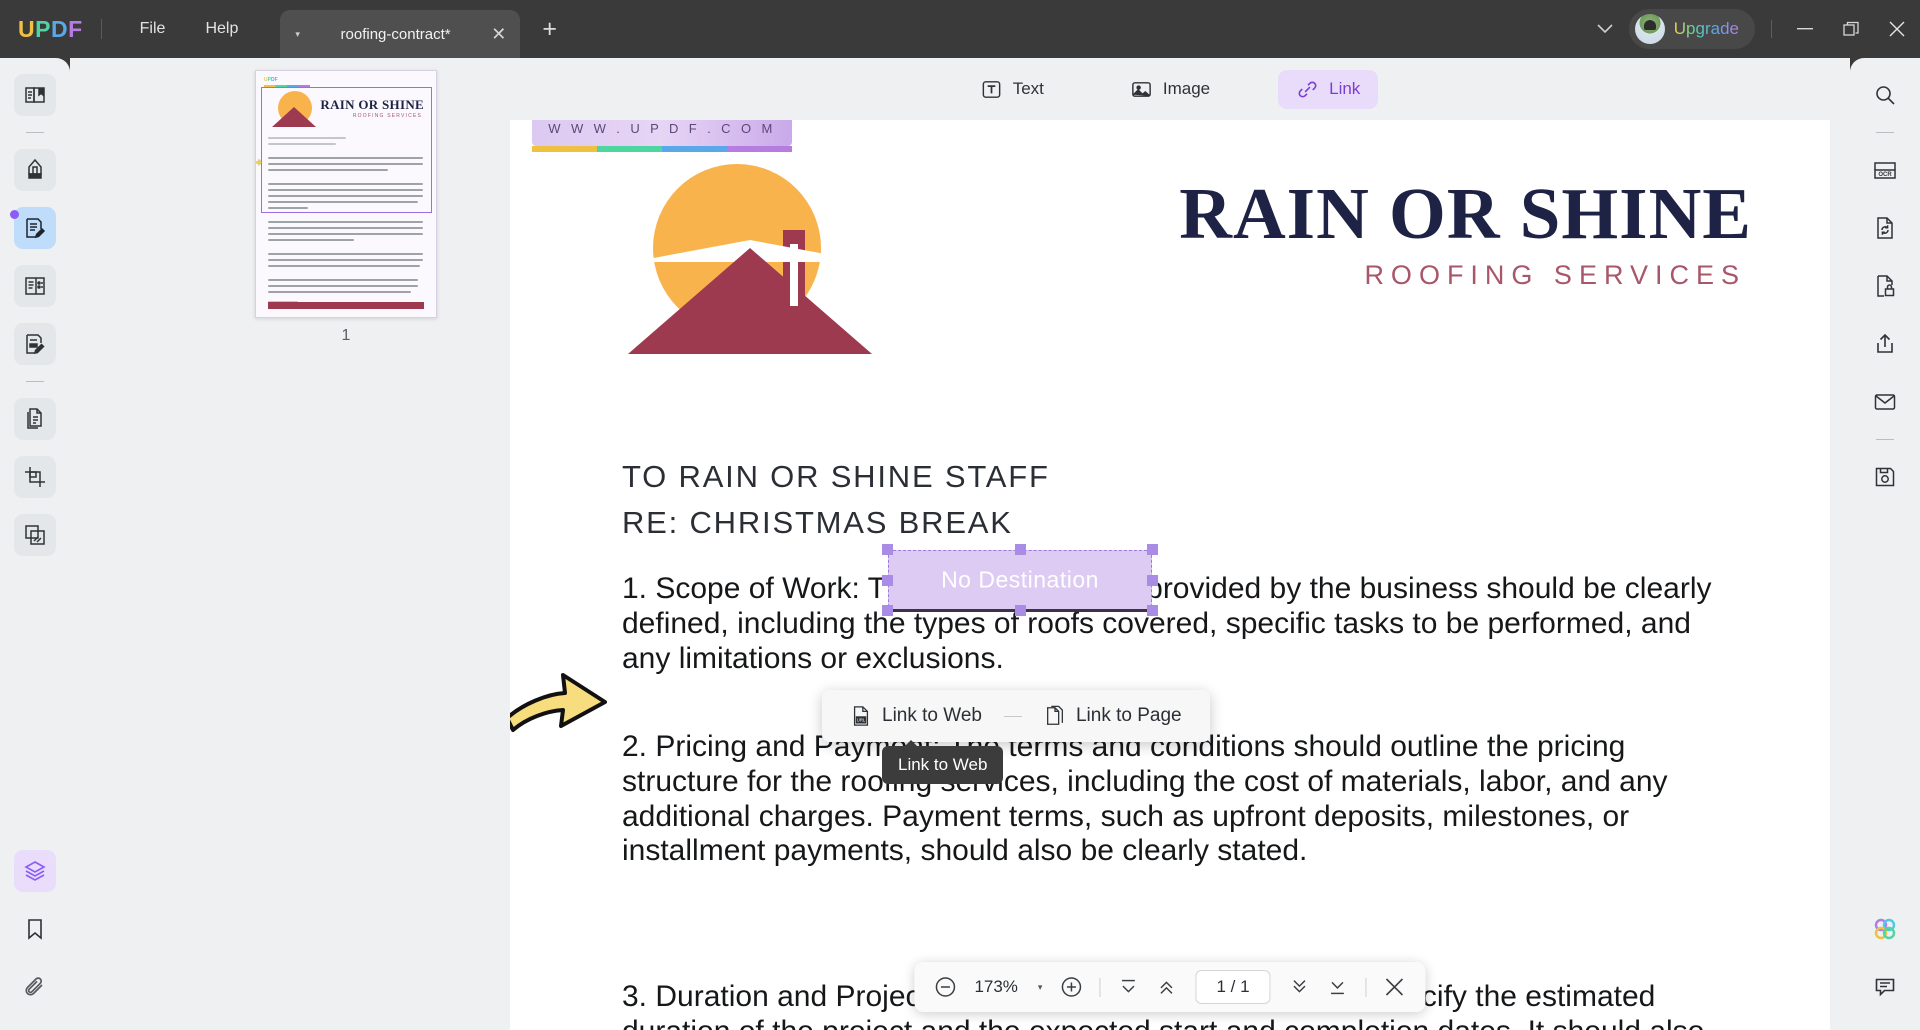 This screenshot has width=1920, height=1030. Describe the element at coordinates (271, 80) in the screenshot. I see `thumbnail-logo: UPDF` at that location.